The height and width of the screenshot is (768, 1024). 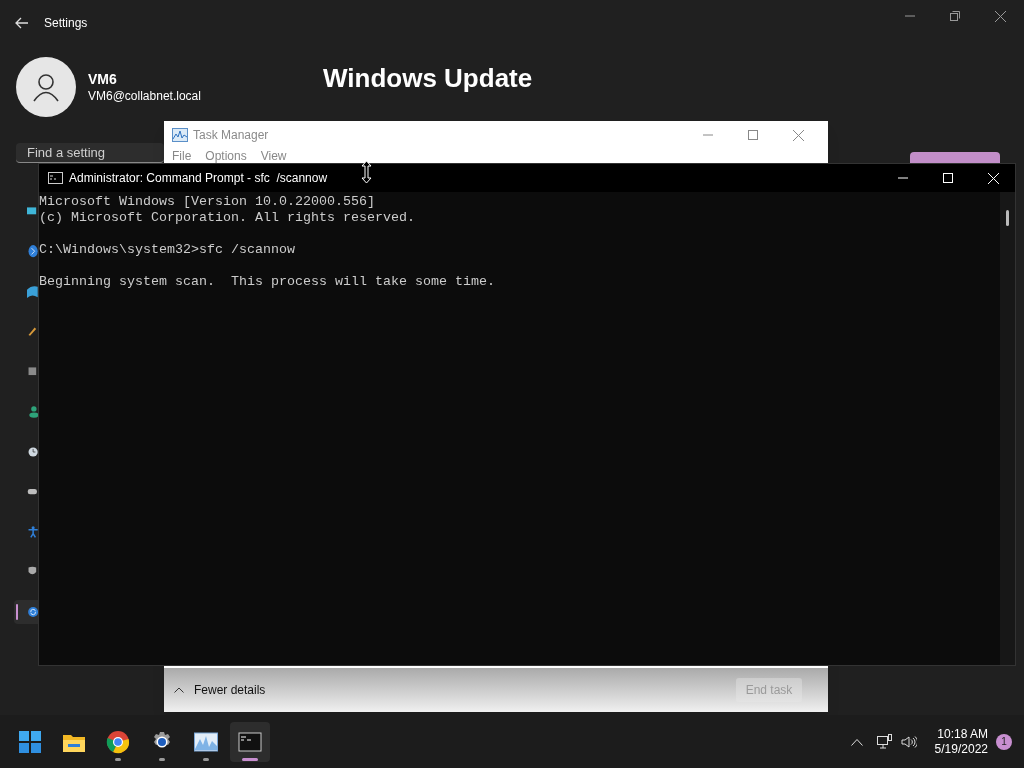 What do you see at coordinates (30, 741) in the screenshot?
I see `start-icon` at bounding box center [30, 741].